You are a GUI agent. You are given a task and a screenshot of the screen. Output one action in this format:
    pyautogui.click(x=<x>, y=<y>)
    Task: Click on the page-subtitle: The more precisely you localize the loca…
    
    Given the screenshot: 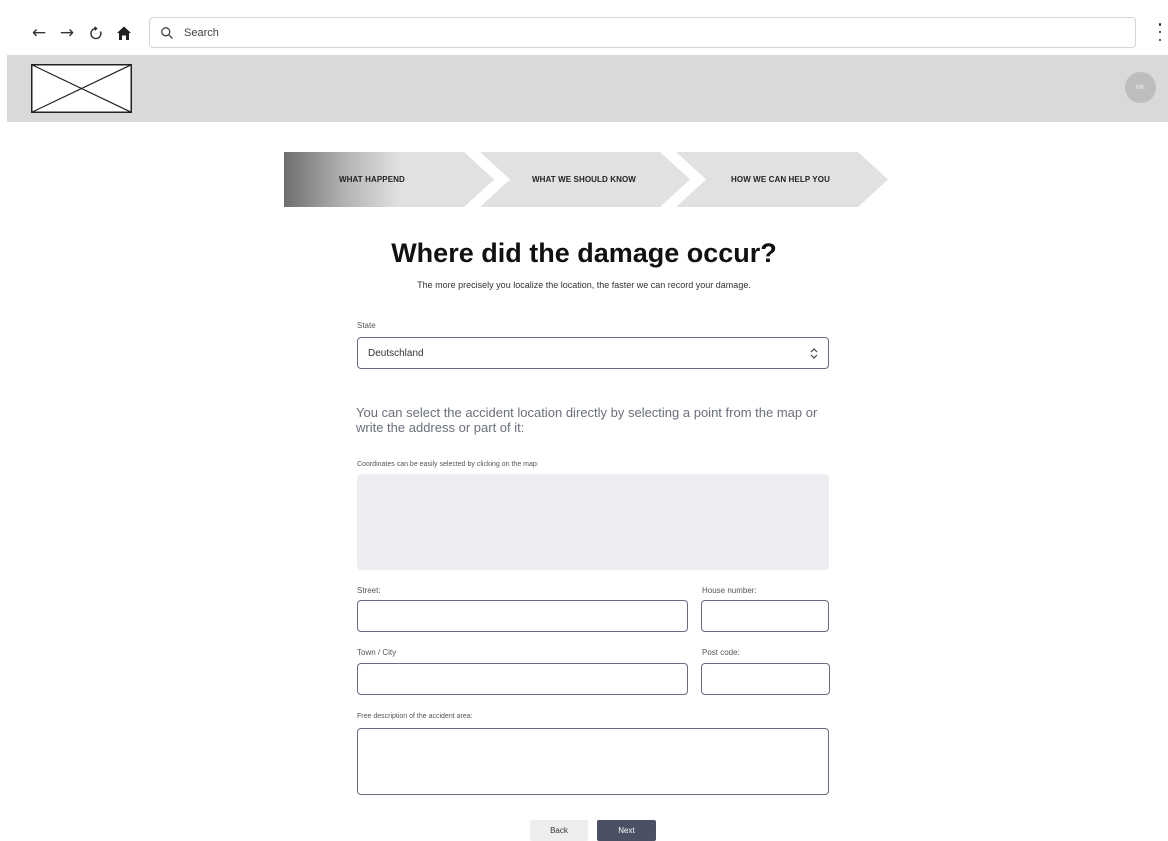 What is the action you would take?
    pyautogui.click(x=584, y=285)
    